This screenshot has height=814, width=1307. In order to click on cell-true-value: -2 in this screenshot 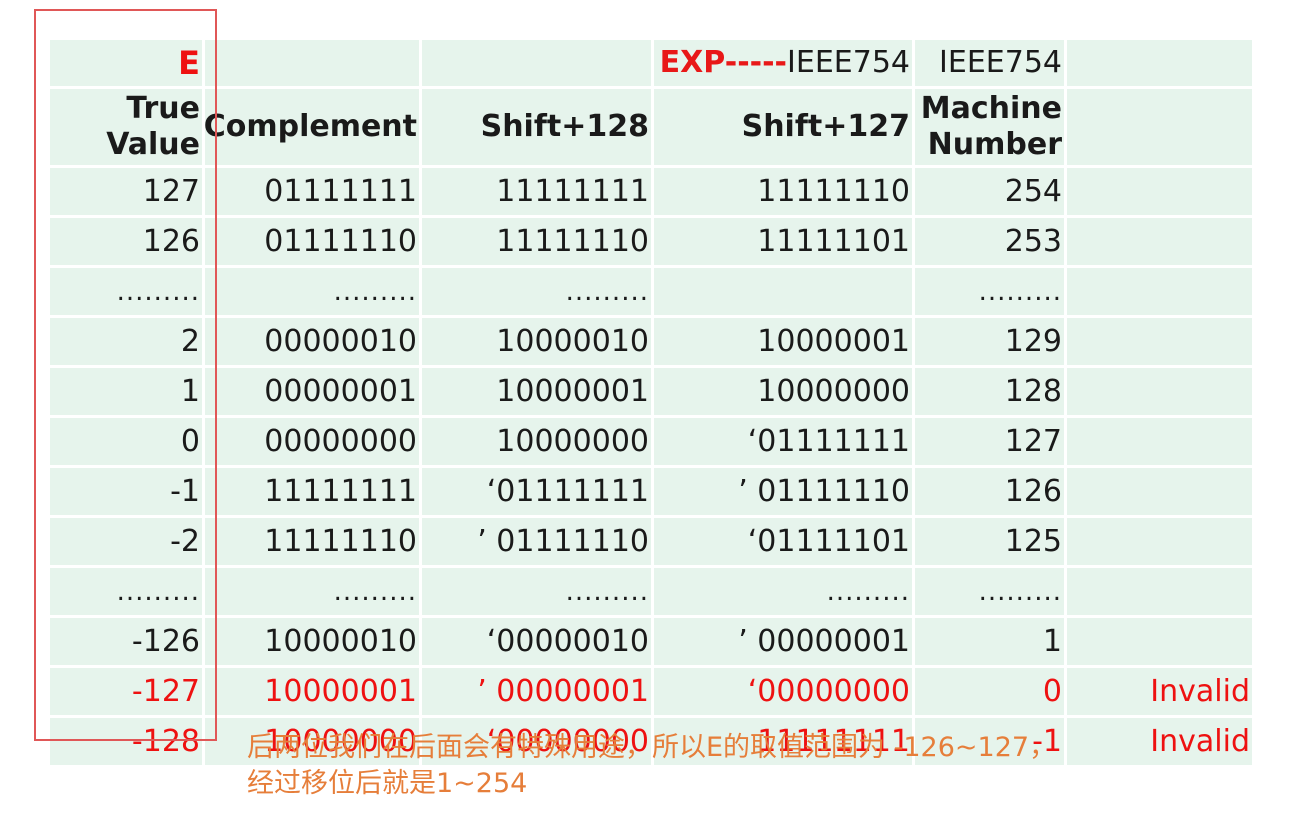, I will do `click(126, 541)`.